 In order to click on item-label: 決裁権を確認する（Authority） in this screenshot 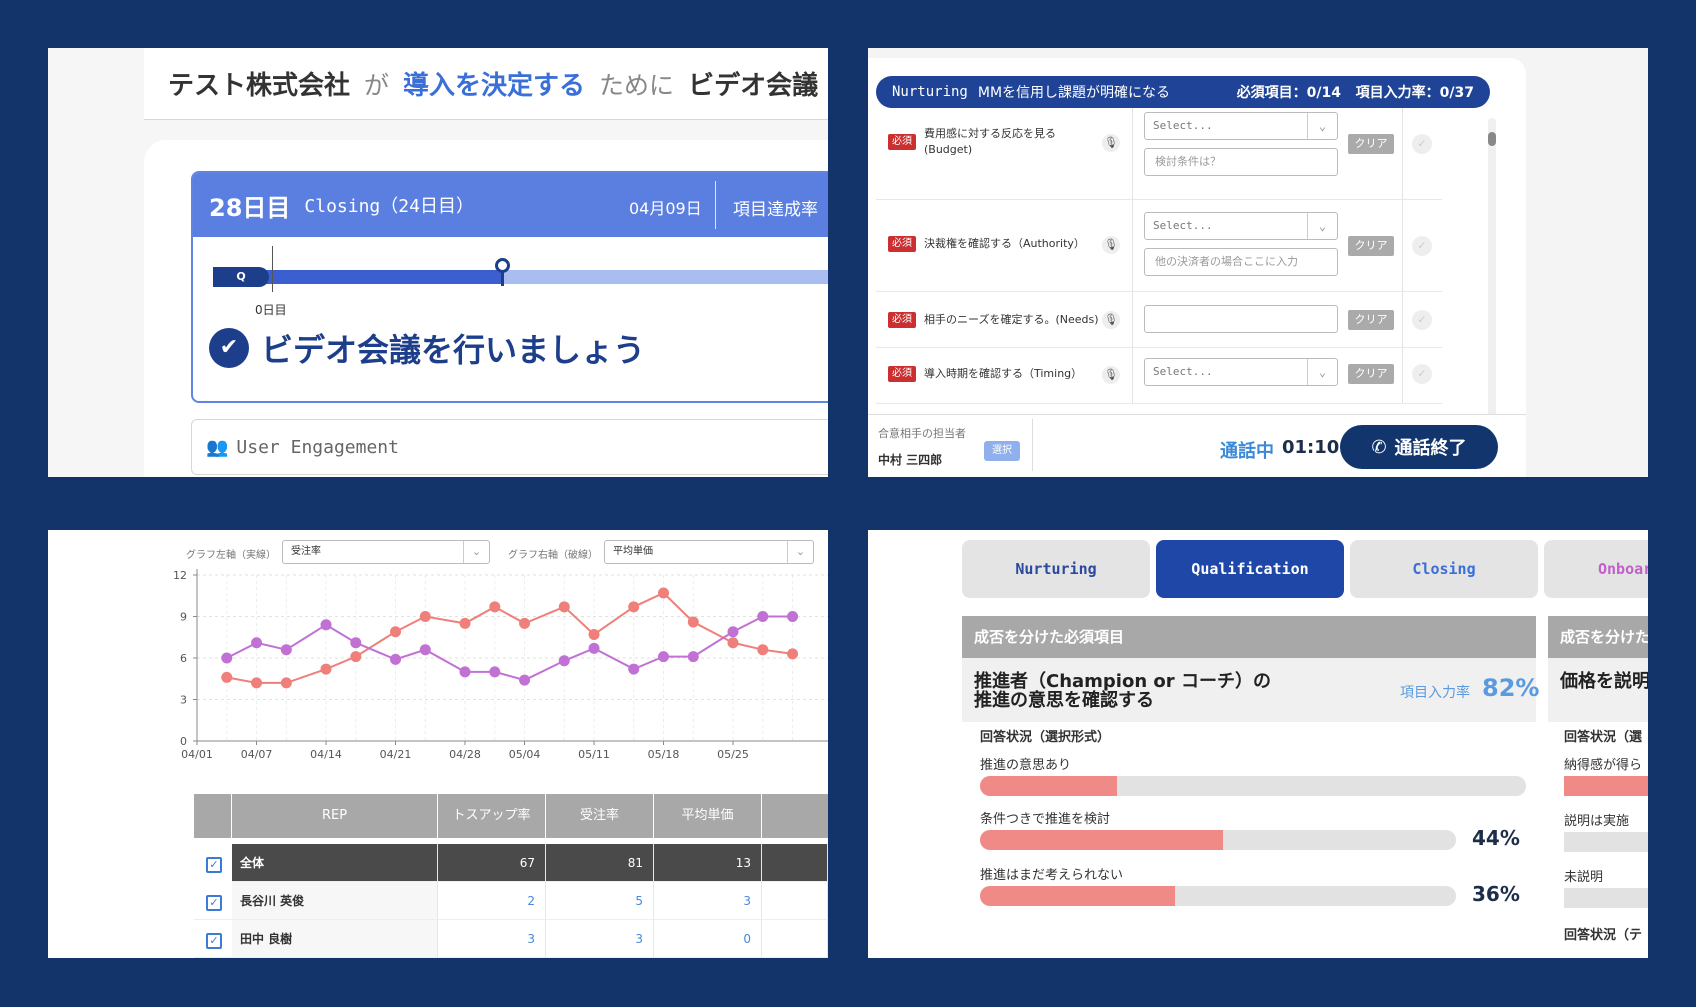, I will do `click(1004, 243)`.